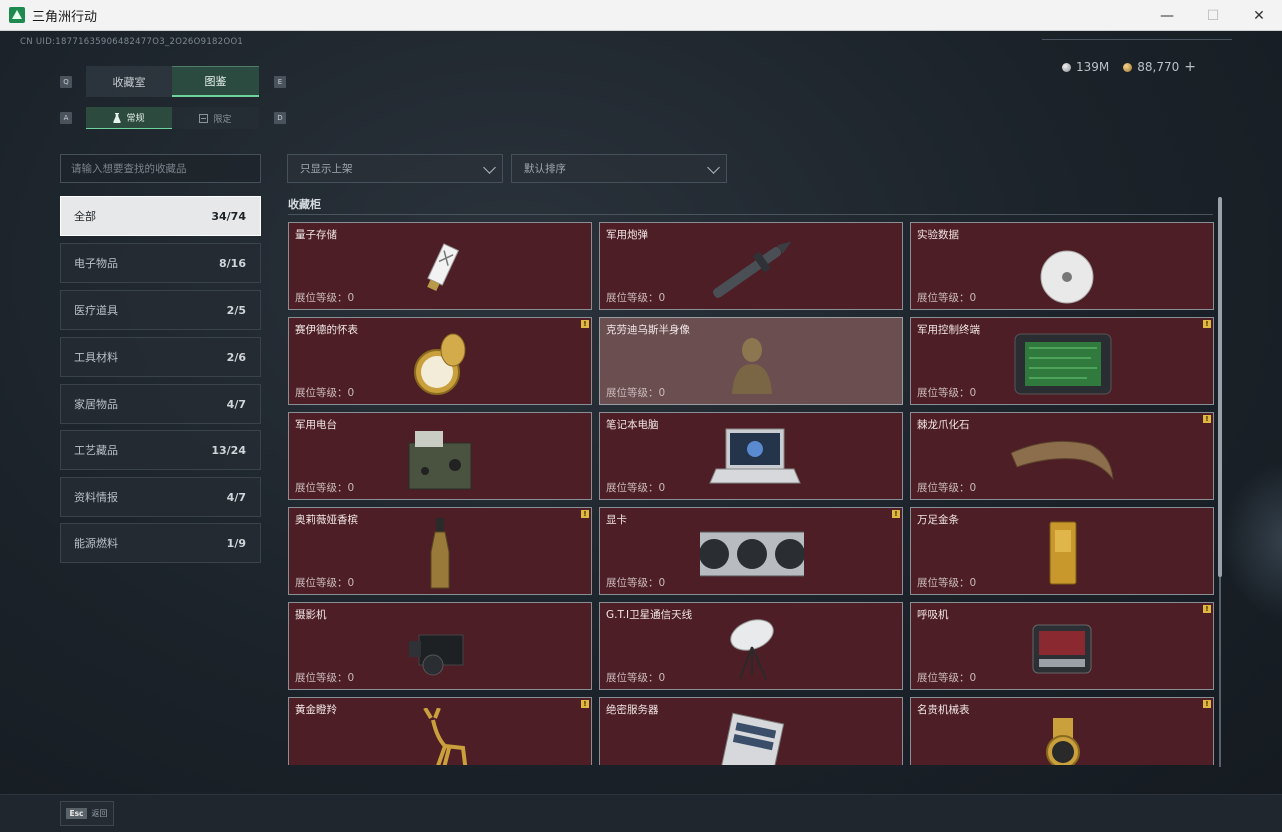 This screenshot has width=1282, height=832. What do you see at coordinates (933, 615) in the screenshot?
I see `item-name: 呼吸机` at bounding box center [933, 615].